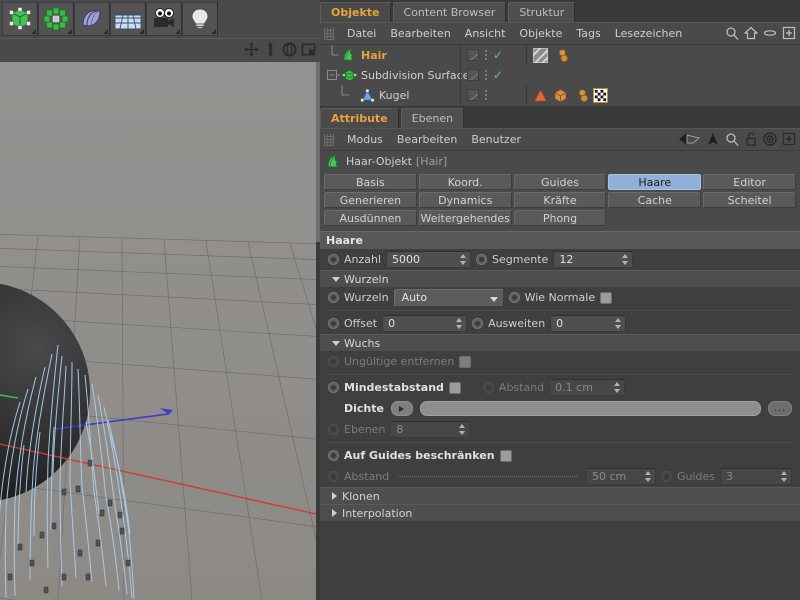  I want to click on table-row: Subdivision Surface ✓, so click(560, 75).